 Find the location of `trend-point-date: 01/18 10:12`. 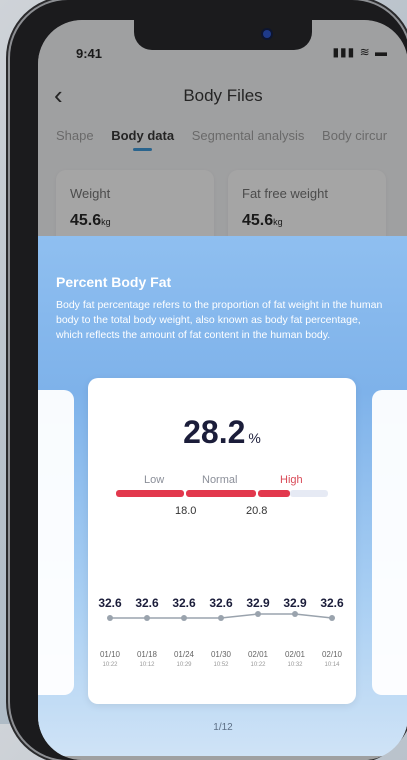

trend-point-date: 01/18 10:12 is located at coordinates (147, 659).